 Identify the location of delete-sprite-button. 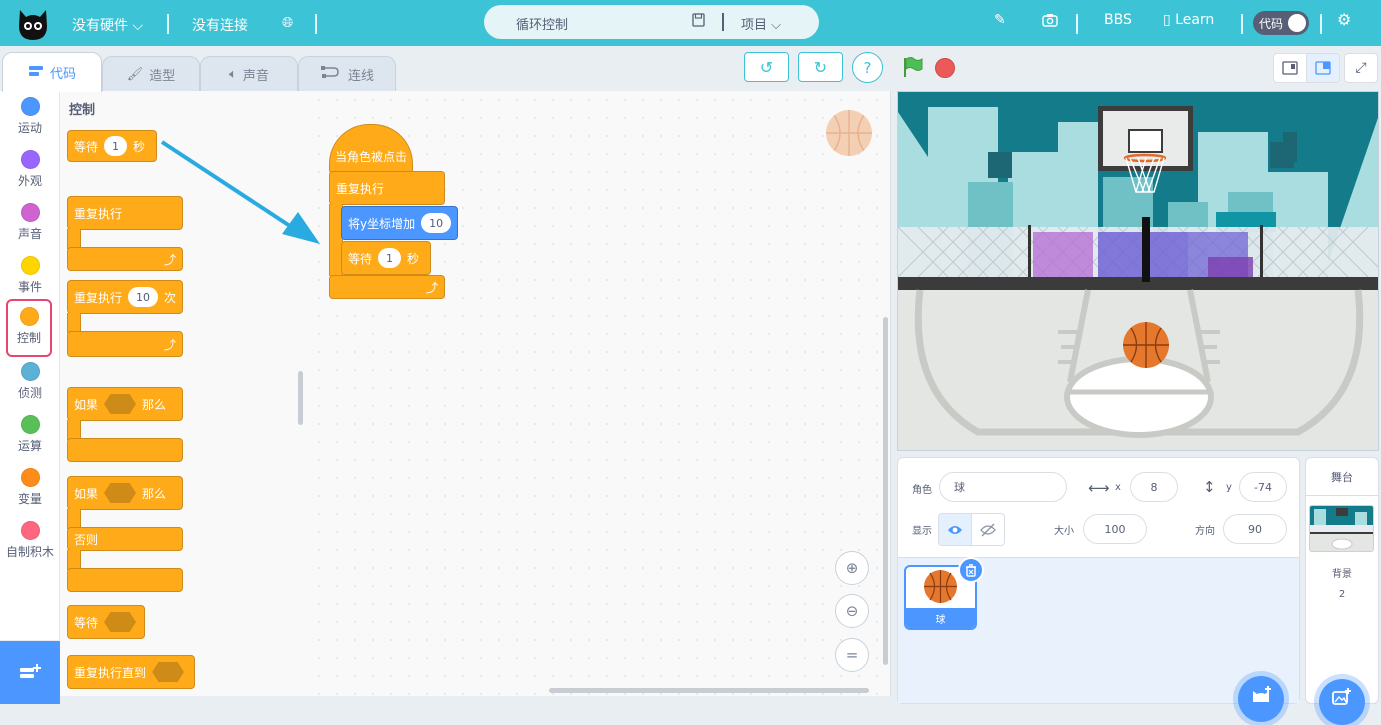
(971, 570).